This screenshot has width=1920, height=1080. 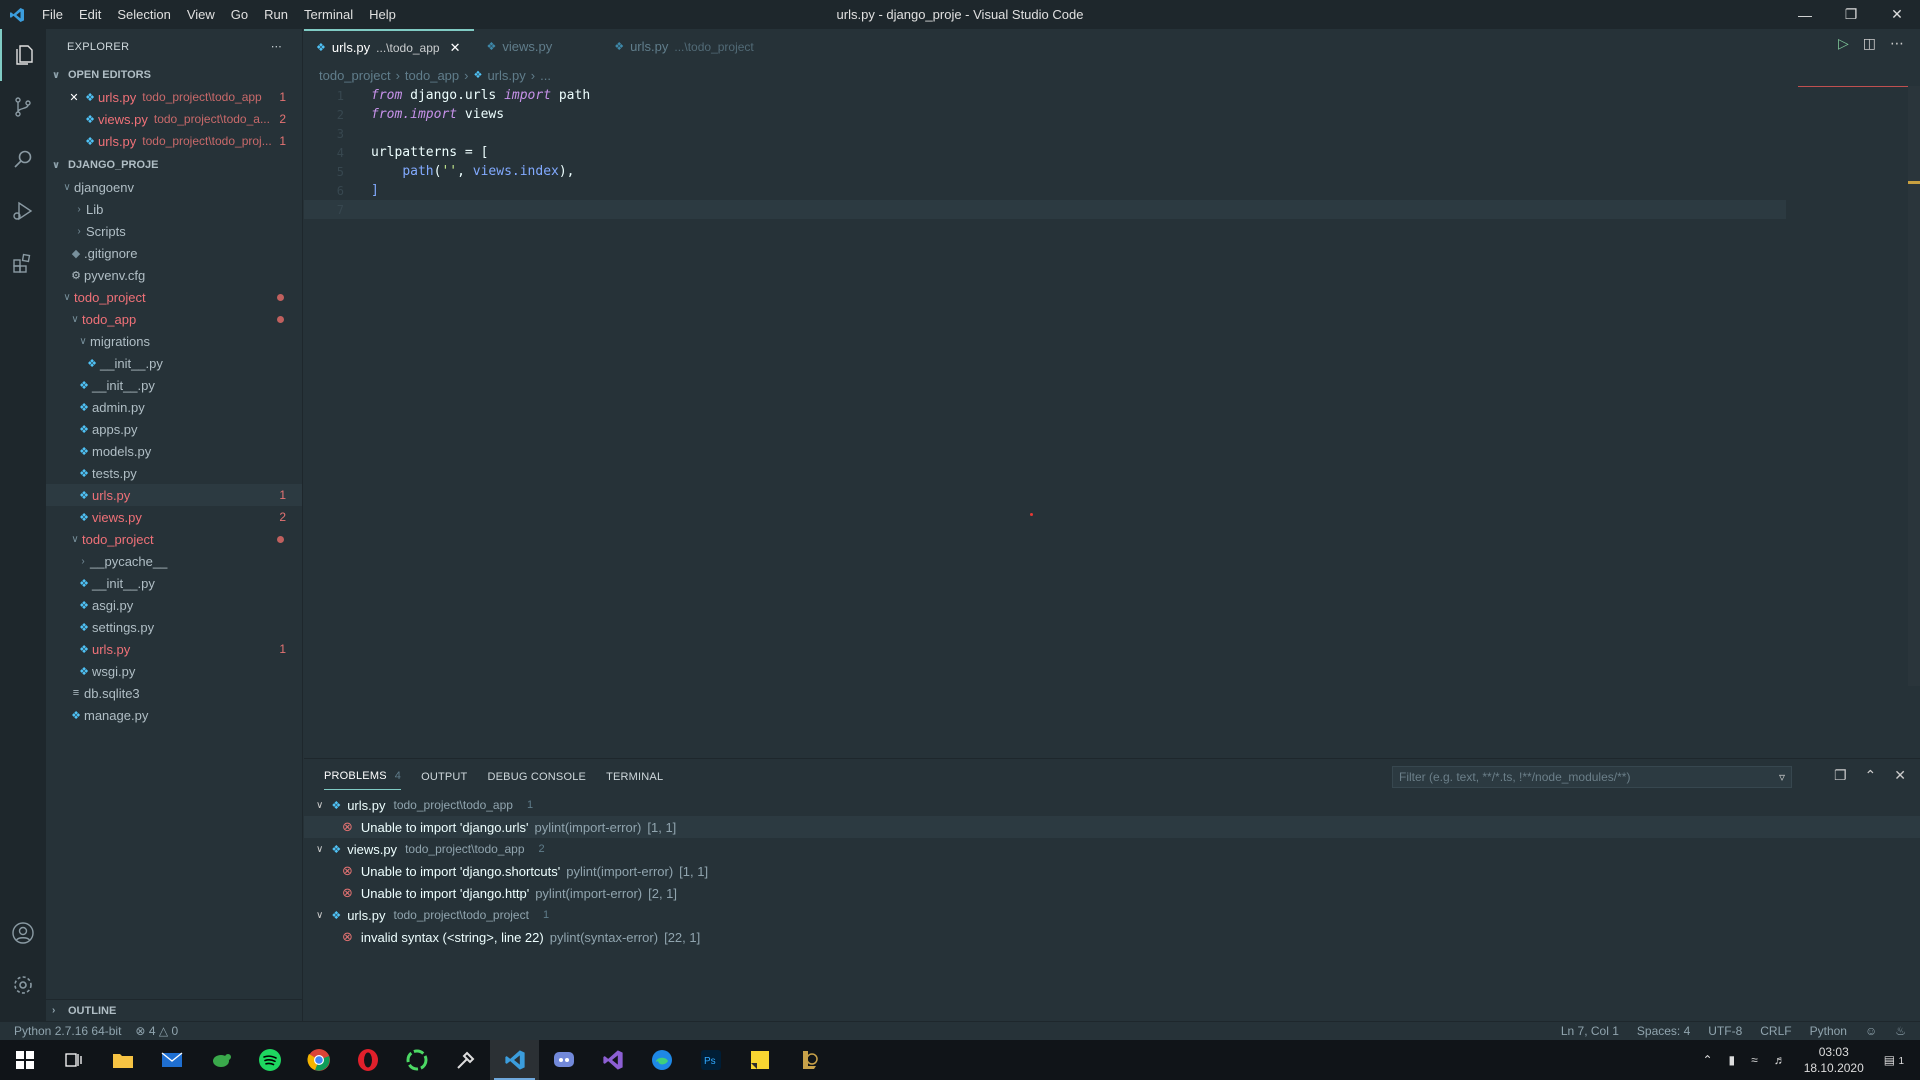 I want to click on editor-scrollbar, so click(x=1914, y=386).